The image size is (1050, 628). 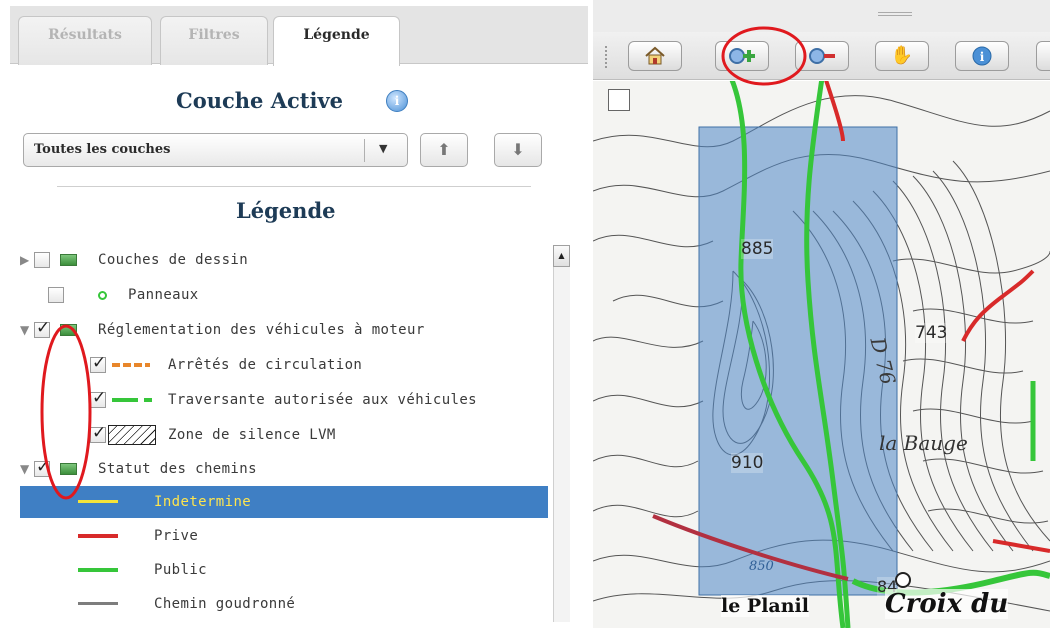 I want to click on annotation-overlay, so click(x=764, y=56).